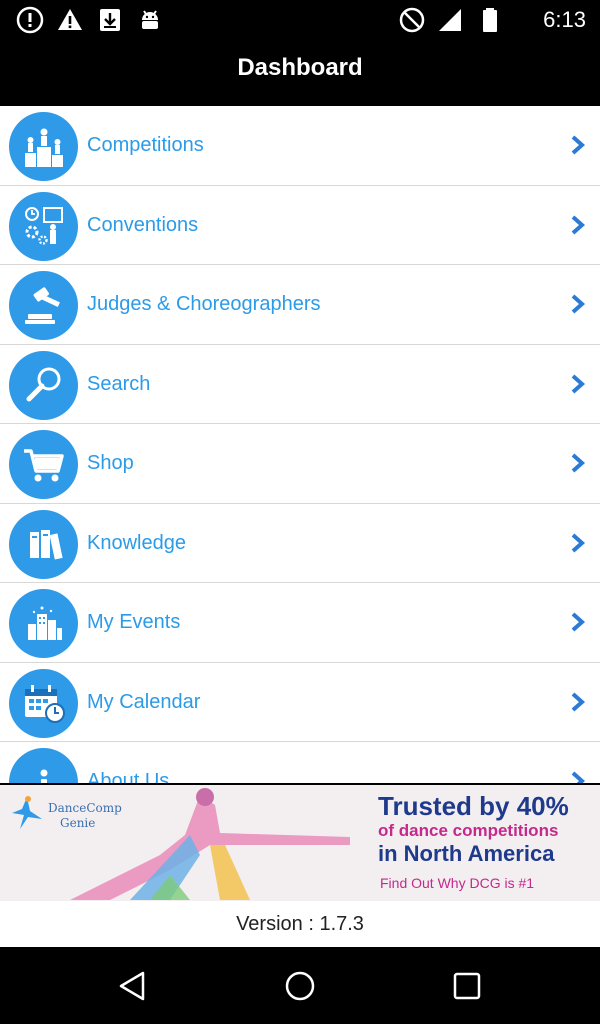  I want to click on headline-line-1: Trusted by 40%, so click(473, 806).